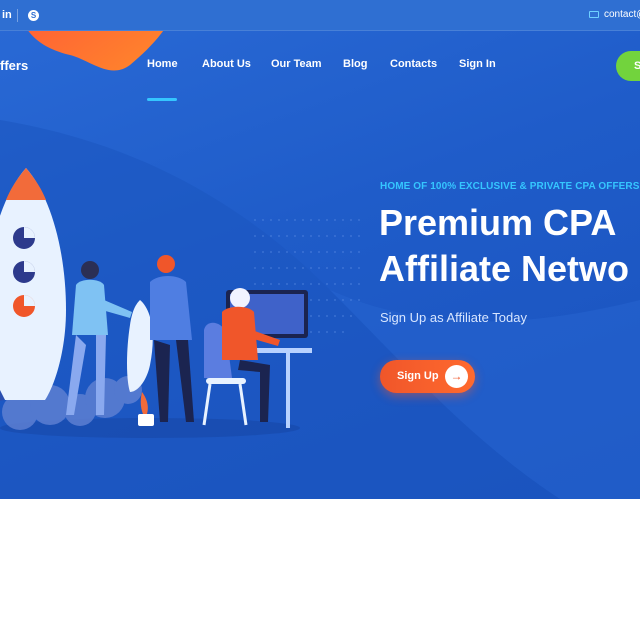 The height and width of the screenshot is (640, 640). Describe the element at coordinates (226, 64) in the screenshot. I see `nav-item-about-us: About Us` at that location.